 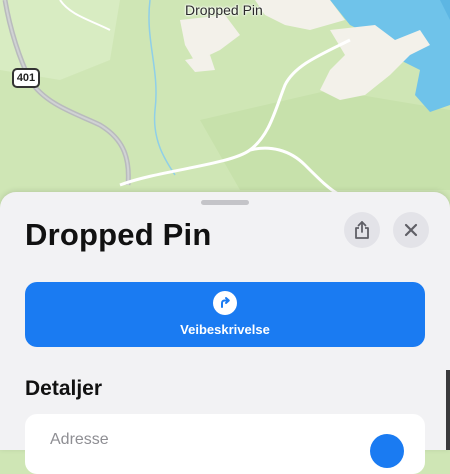 I want to click on map-pin-label: Dropped Pin, so click(x=224, y=10).